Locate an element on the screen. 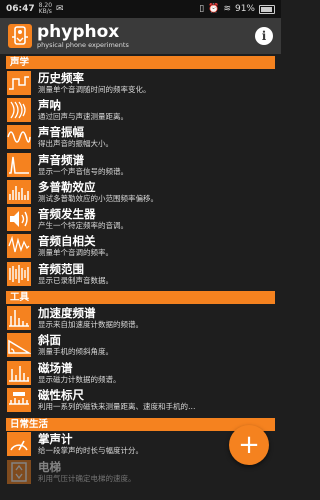  acceleration-spectrum-icon is located at coordinates (19, 318).